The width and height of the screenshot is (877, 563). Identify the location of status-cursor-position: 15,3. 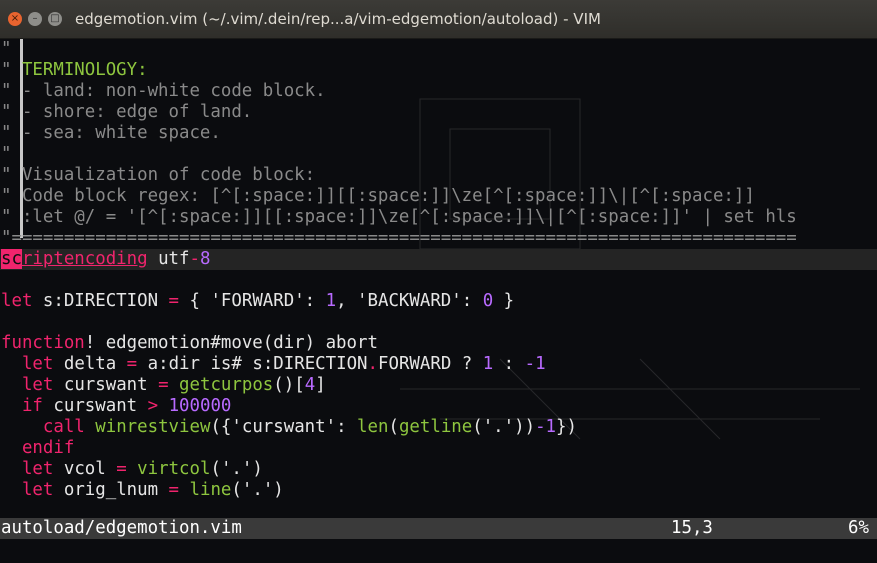
(692, 528).